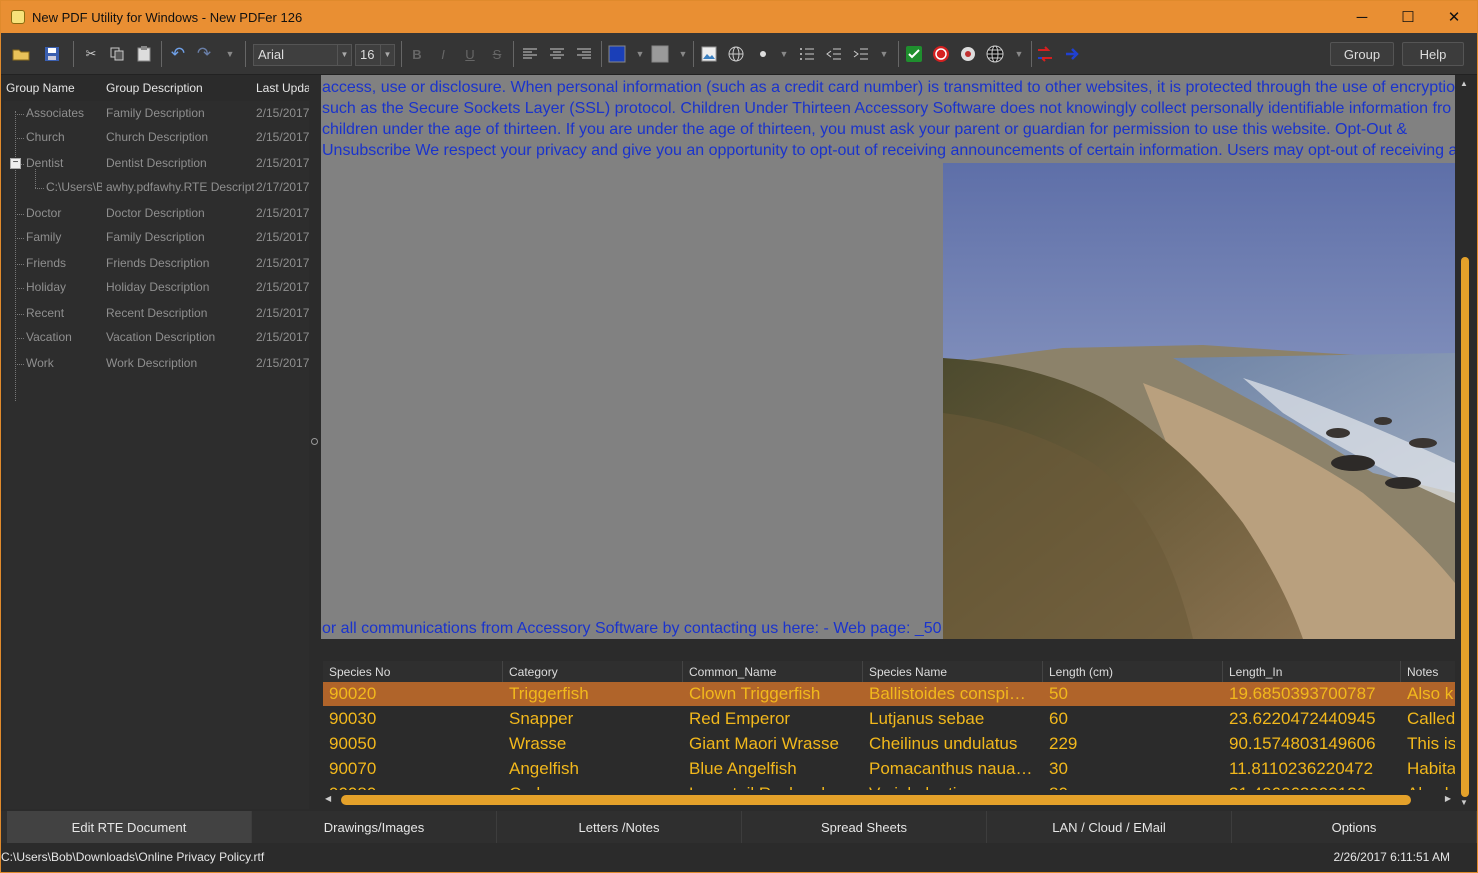 Image resolution: width=1478 pixels, height=873 pixels. Describe the element at coordinates (156, 138) in the screenshot. I see `tree-row: Church Church Description 2/15/2017` at that location.